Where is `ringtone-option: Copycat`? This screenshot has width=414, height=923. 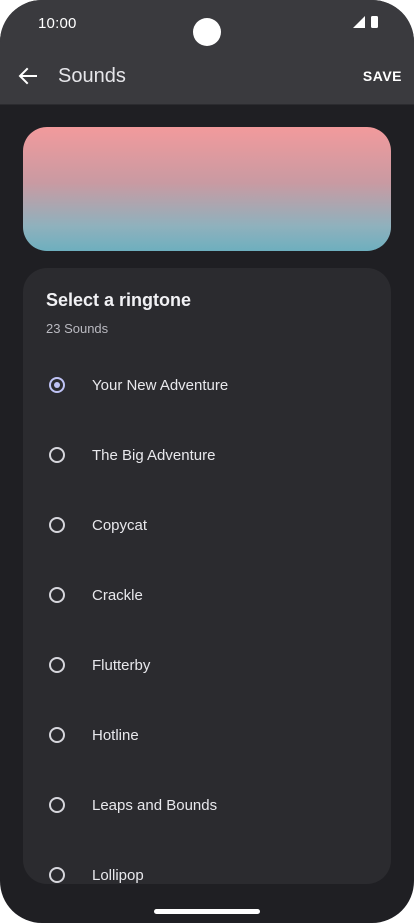
ringtone-option: Copycat is located at coordinates (207, 525).